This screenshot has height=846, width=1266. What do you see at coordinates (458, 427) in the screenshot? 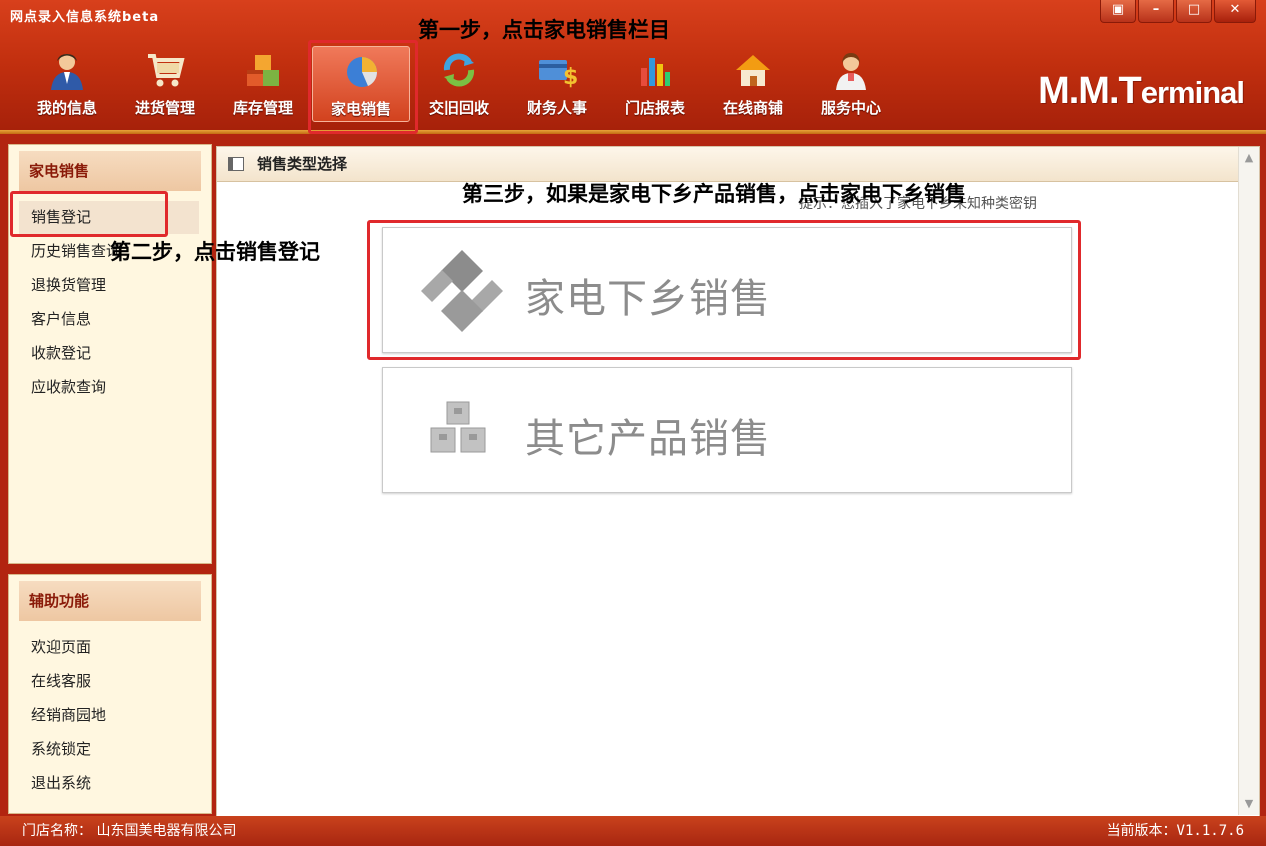
I see `stacked-boxes-icon` at bounding box center [458, 427].